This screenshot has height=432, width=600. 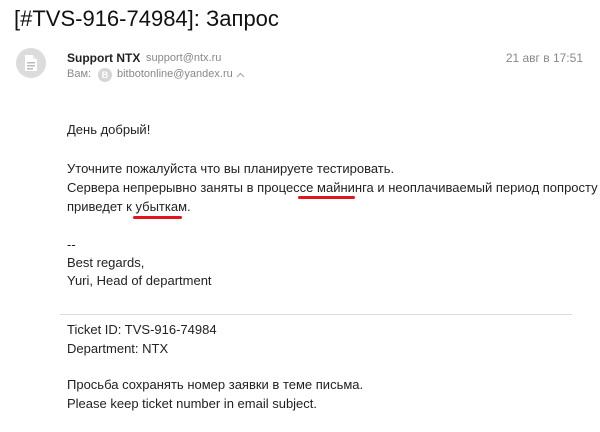 What do you see at coordinates (129, 206) in the screenshot?
I see `body-line-3: приведет к убыткам.` at bounding box center [129, 206].